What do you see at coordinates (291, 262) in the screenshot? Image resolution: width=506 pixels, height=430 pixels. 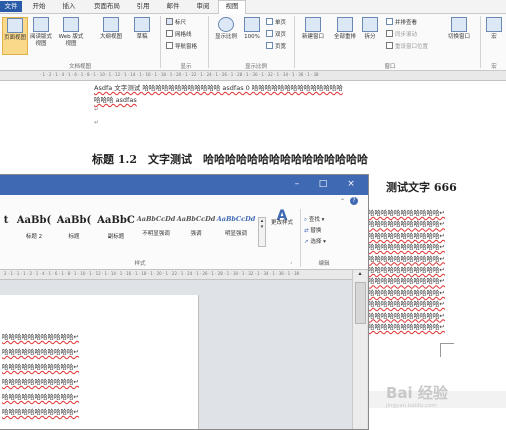 I see `styles-dialog-launcher-icon: ⌟` at bounding box center [291, 262].